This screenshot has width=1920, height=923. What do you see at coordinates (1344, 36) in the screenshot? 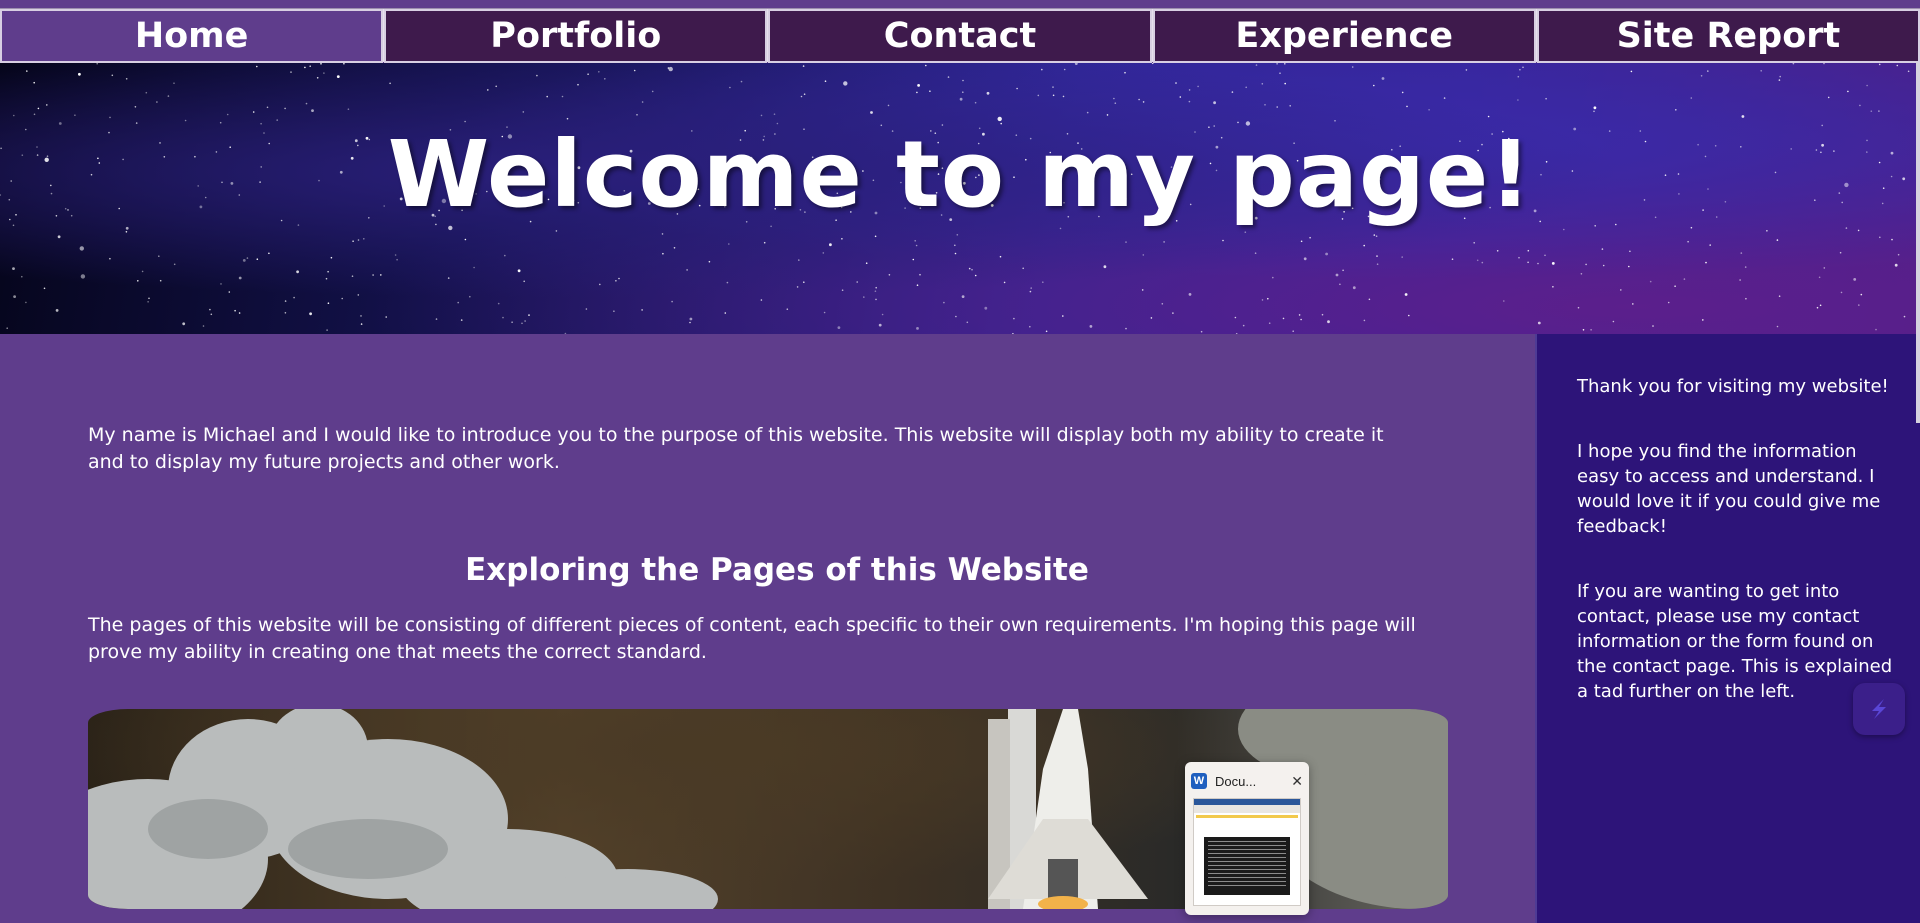
I see `nav-experience: Experience` at bounding box center [1344, 36].